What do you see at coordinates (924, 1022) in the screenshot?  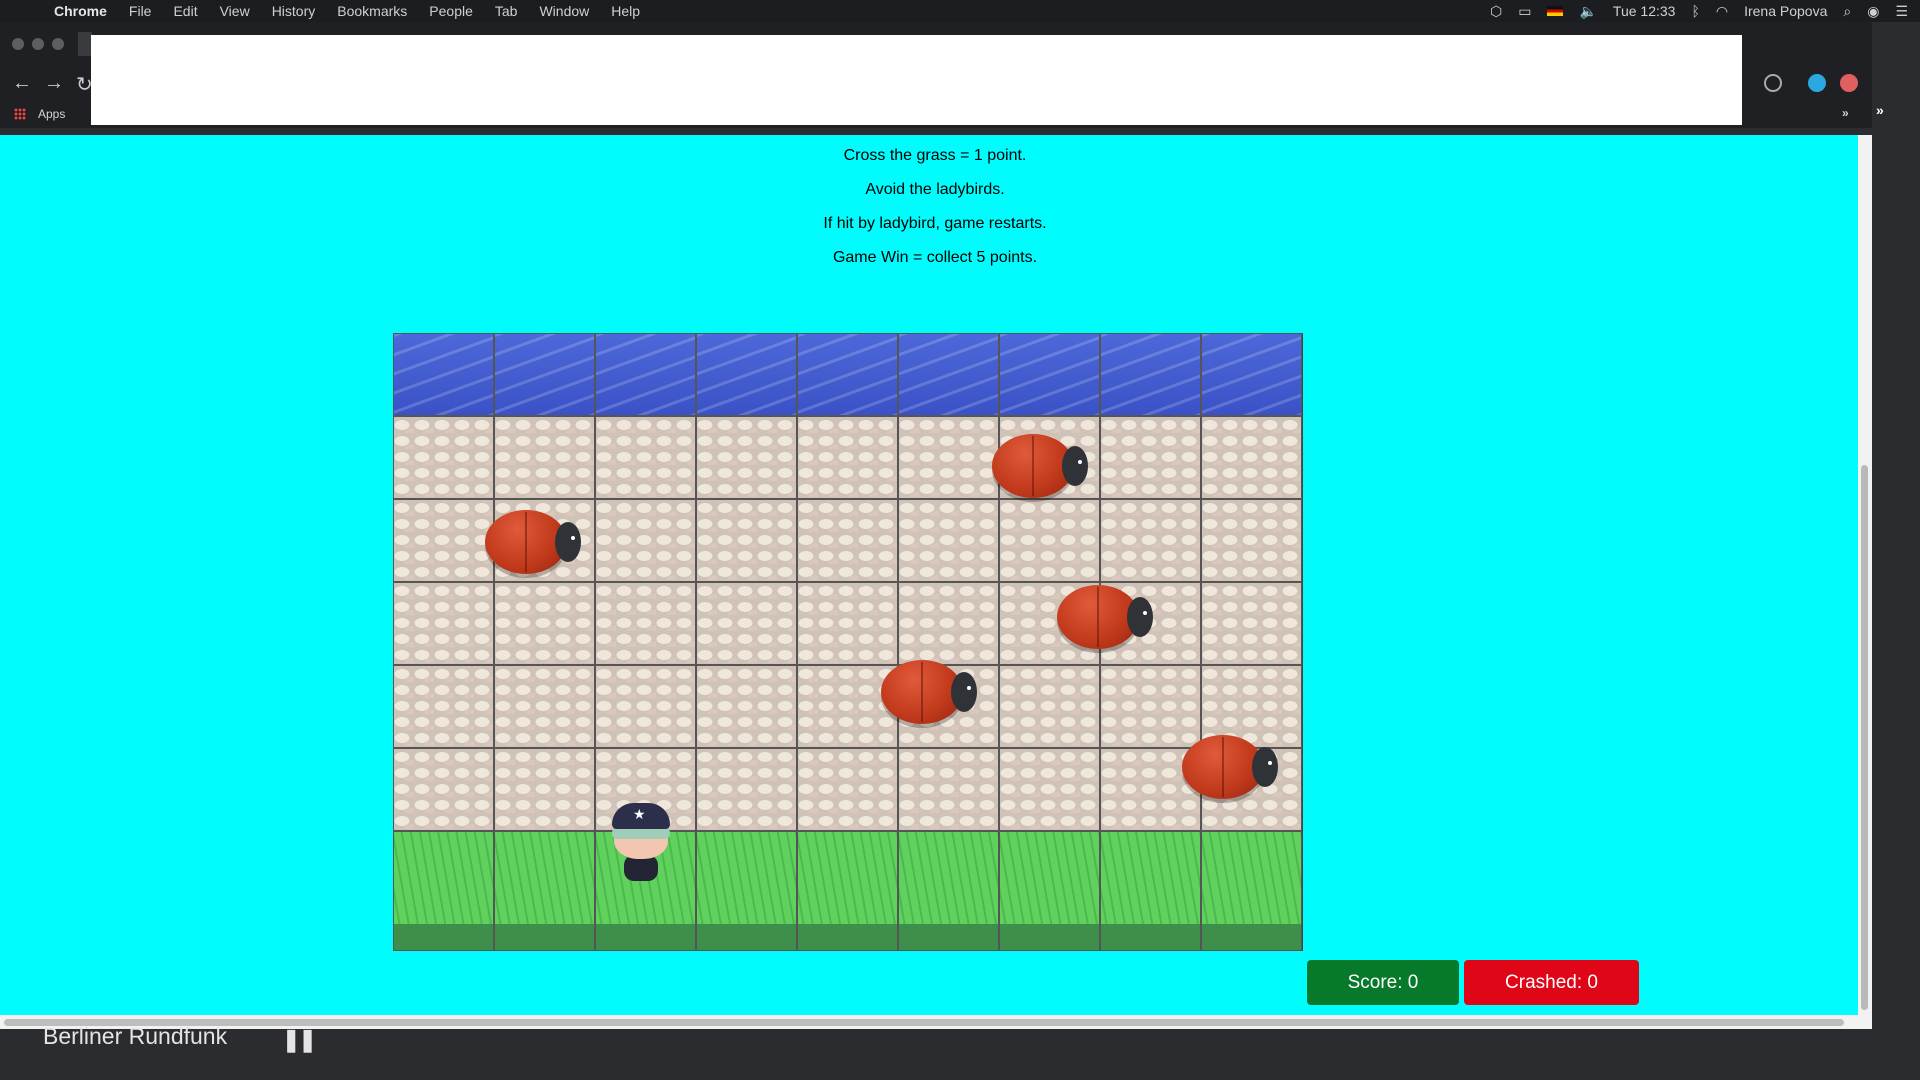 I see `horizontal-scroll-thumb` at bounding box center [924, 1022].